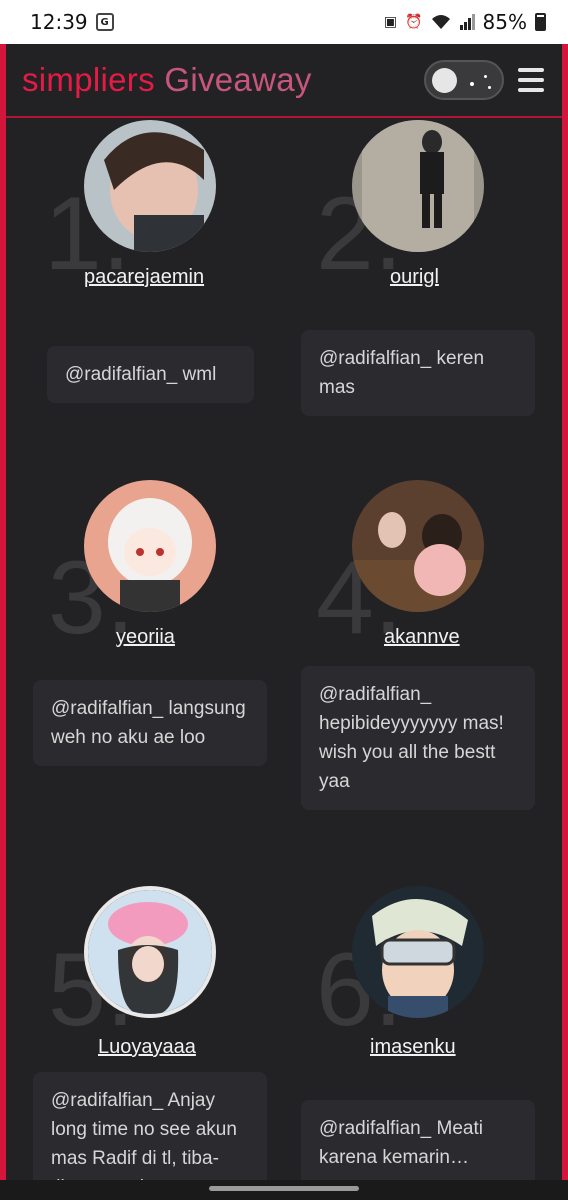  Describe the element at coordinates (504, 22) in the screenshot. I see `battery-percent: 85%` at that location.